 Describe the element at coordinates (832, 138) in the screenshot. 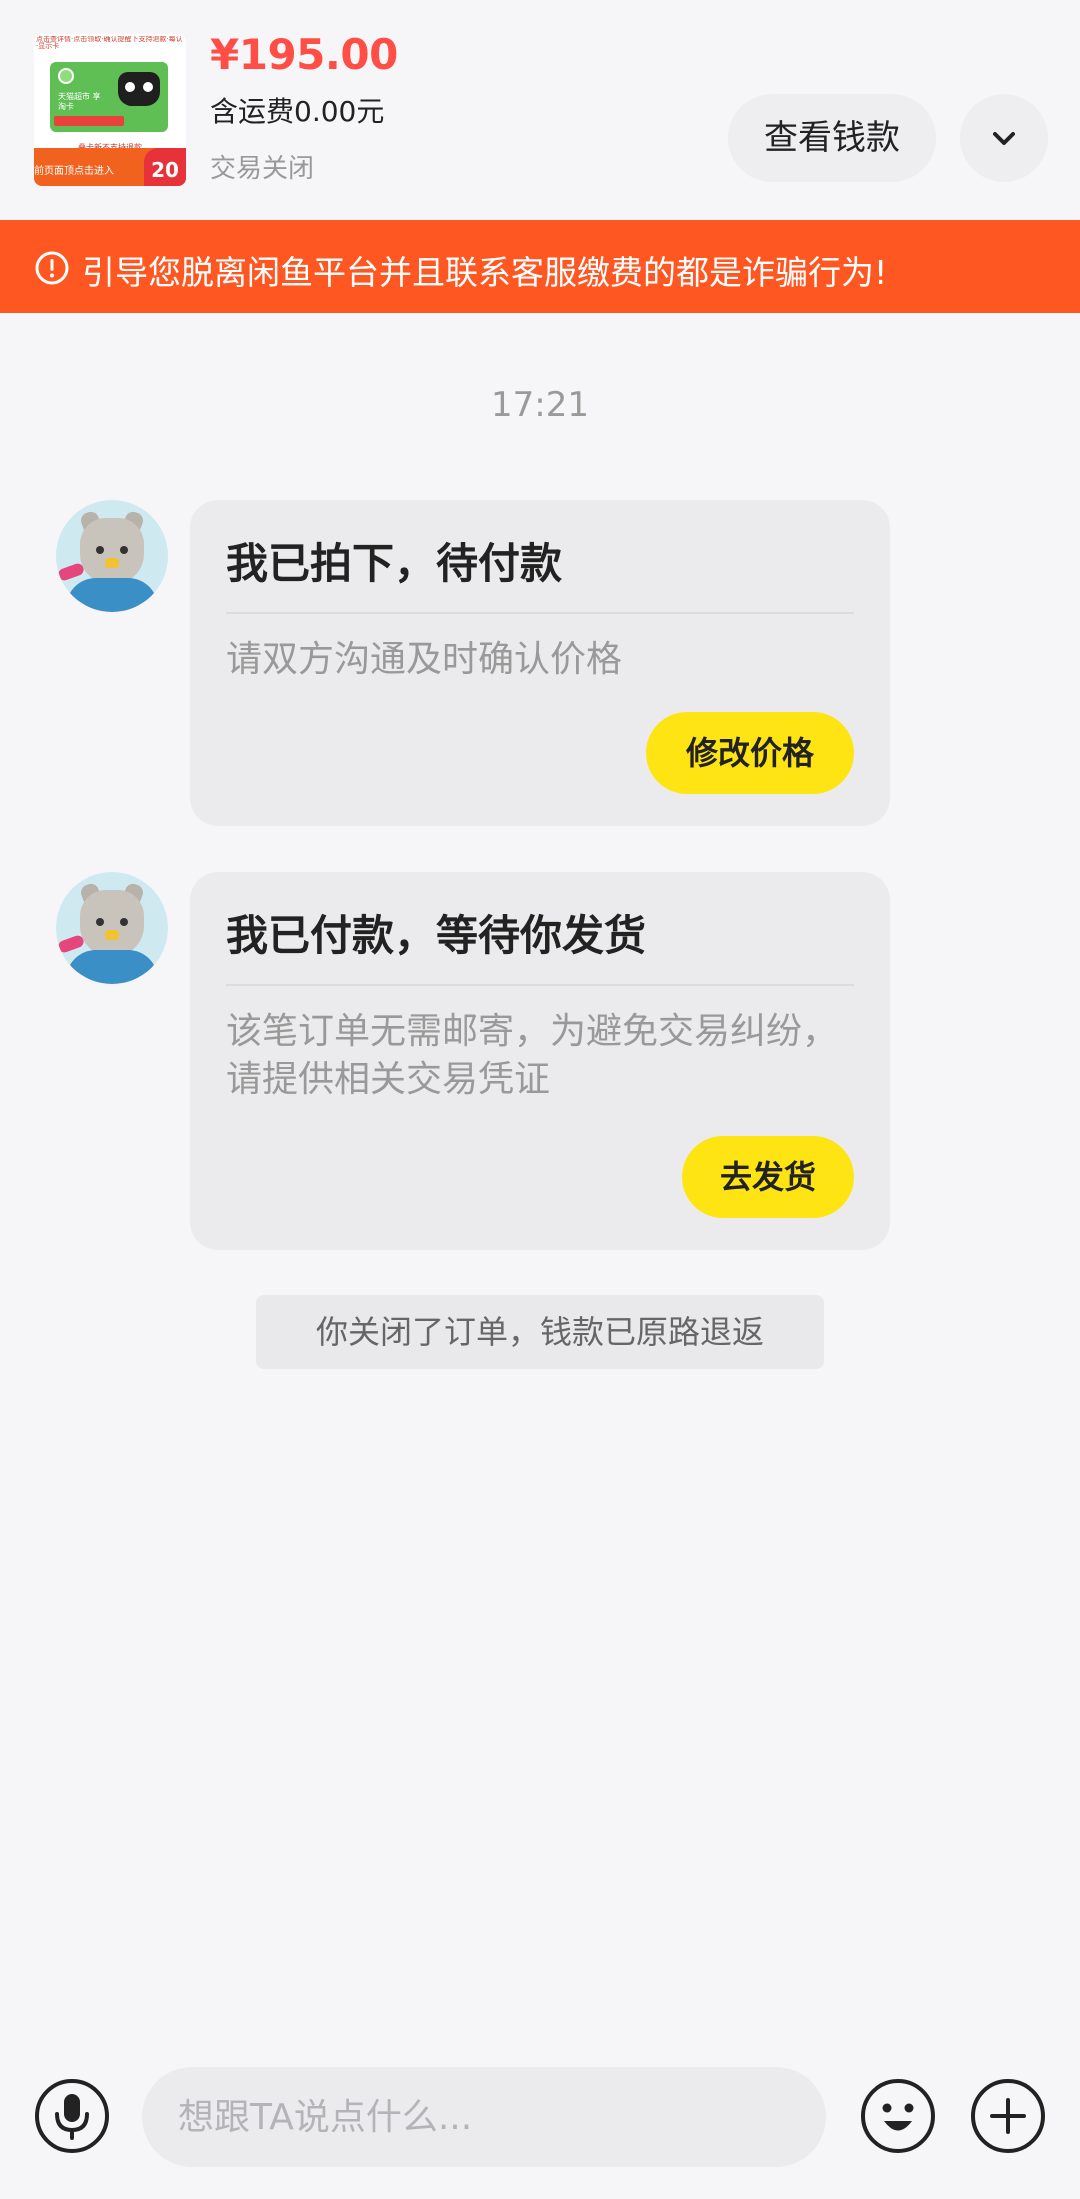

I see `view-money-button: 查看钱款` at that location.